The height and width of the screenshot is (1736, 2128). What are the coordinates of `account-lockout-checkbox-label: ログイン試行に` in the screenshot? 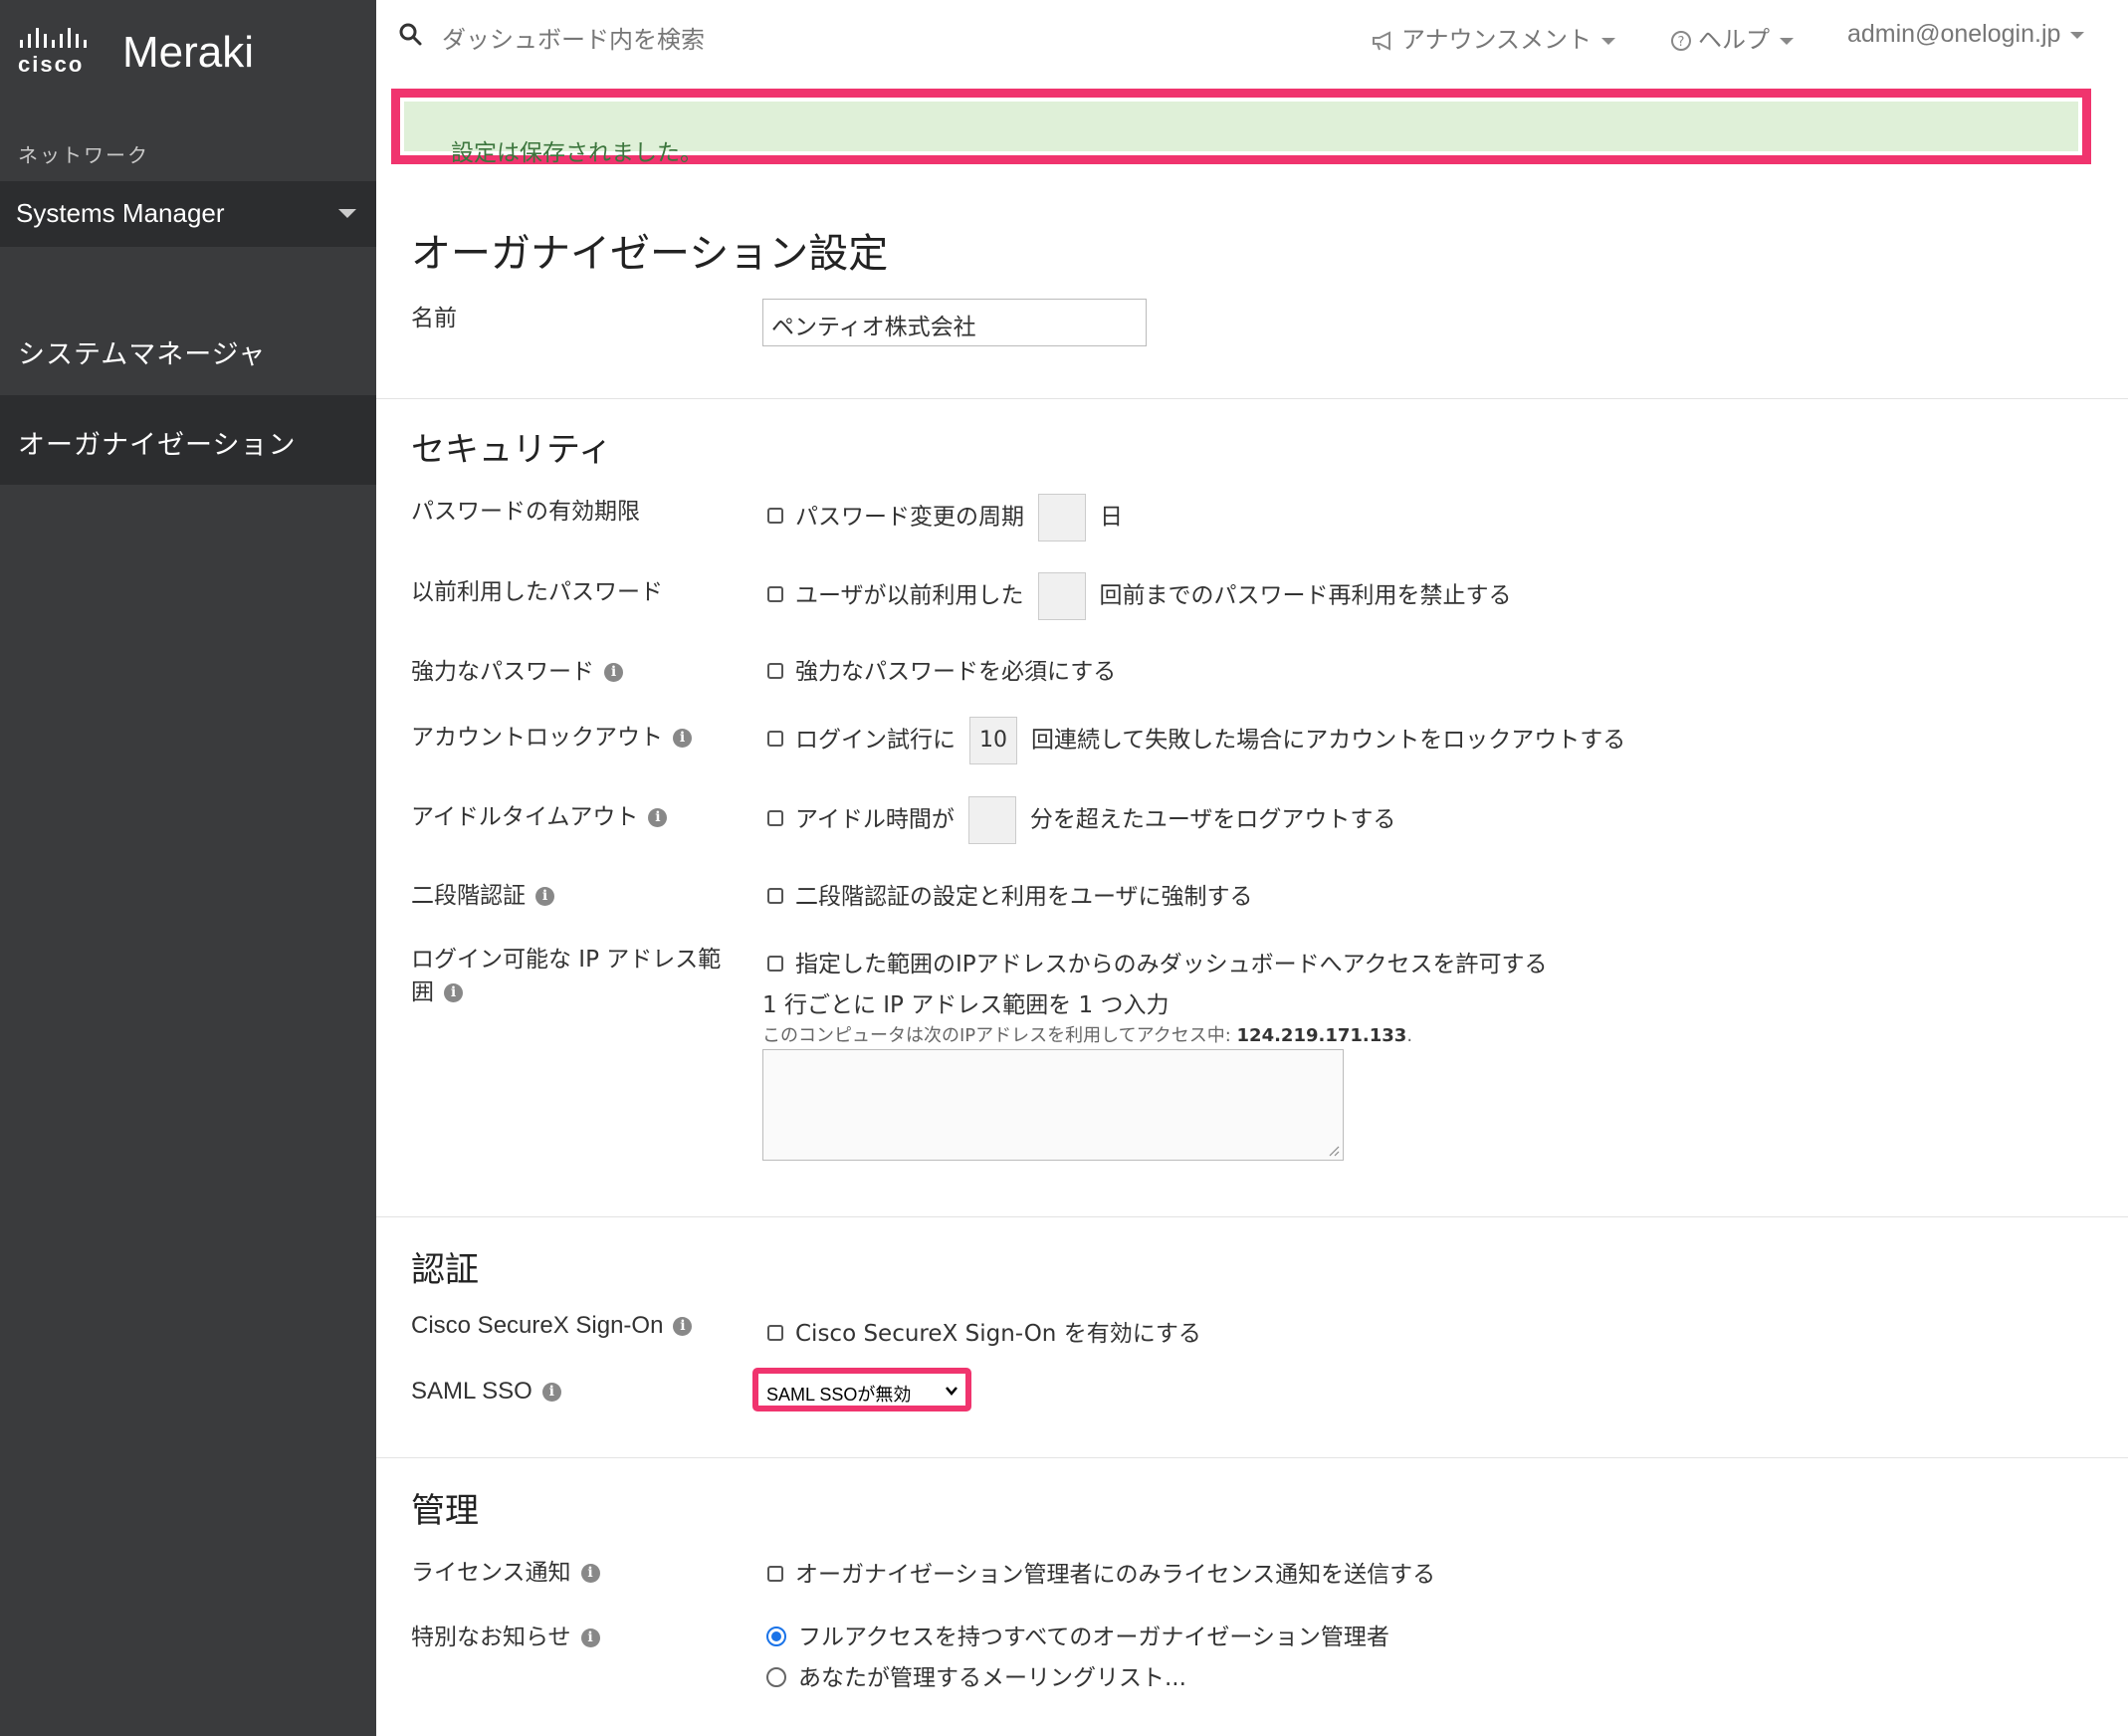 It's located at (876, 740).